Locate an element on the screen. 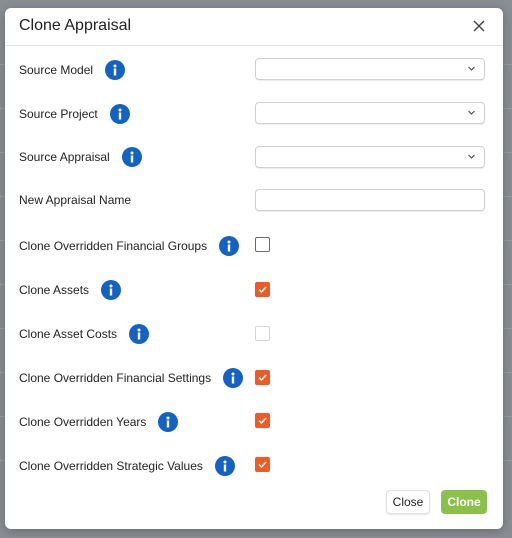  new-appraisal-name-input is located at coordinates (370, 200).